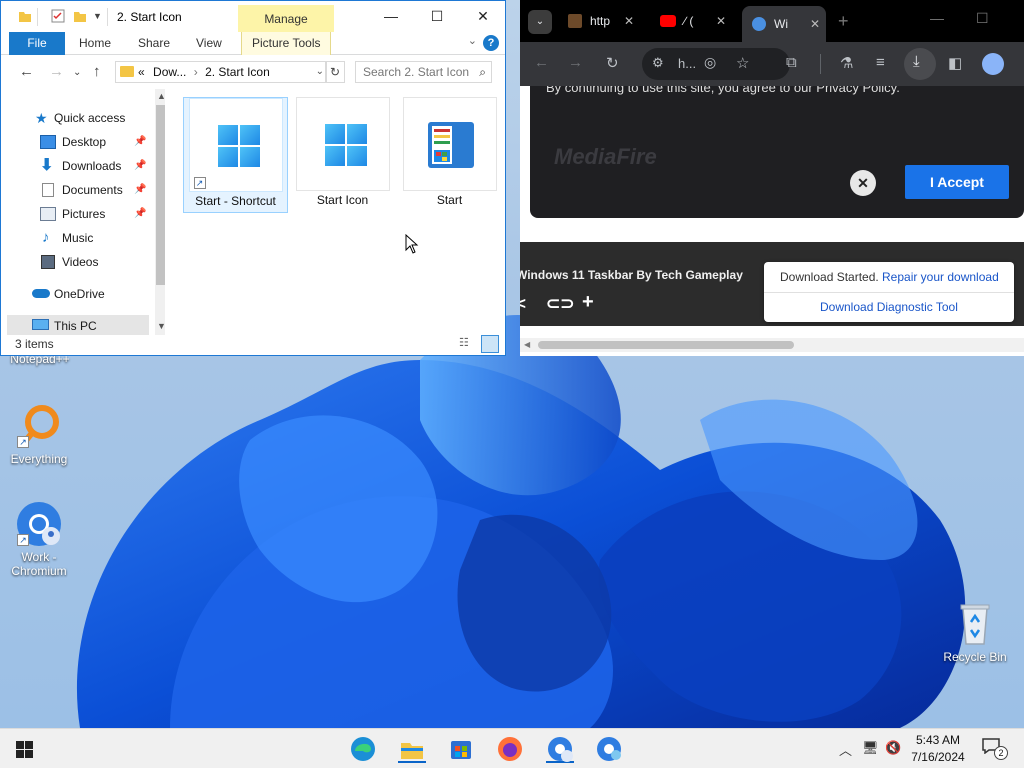 The image size is (1024, 768). What do you see at coordinates (78, 262) in the screenshot?
I see `nav-item-videos: Videos` at bounding box center [78, 262].